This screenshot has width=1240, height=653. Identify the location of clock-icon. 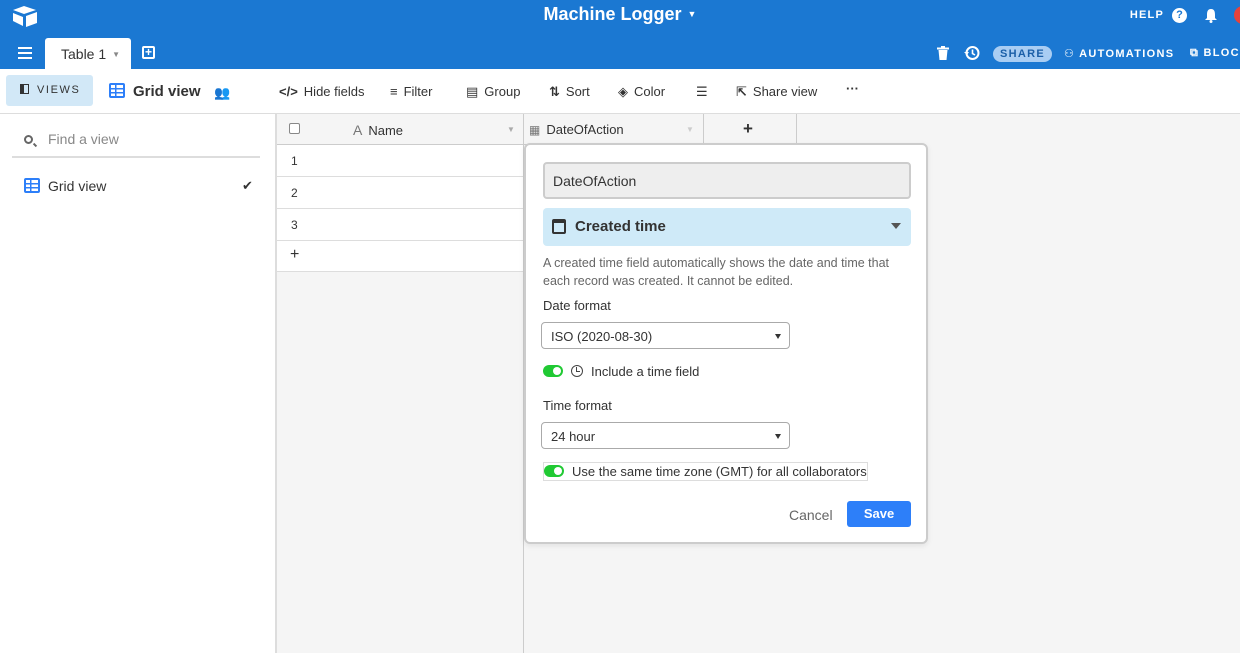
(577, 371).